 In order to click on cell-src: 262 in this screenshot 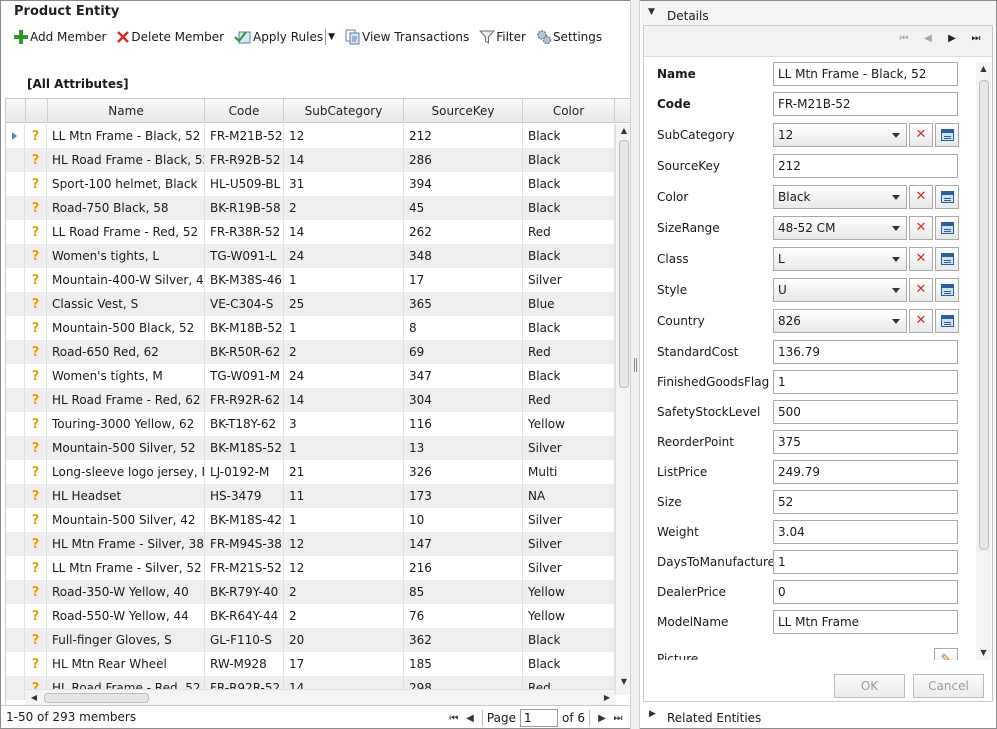, I will do `click(463, 232)`.